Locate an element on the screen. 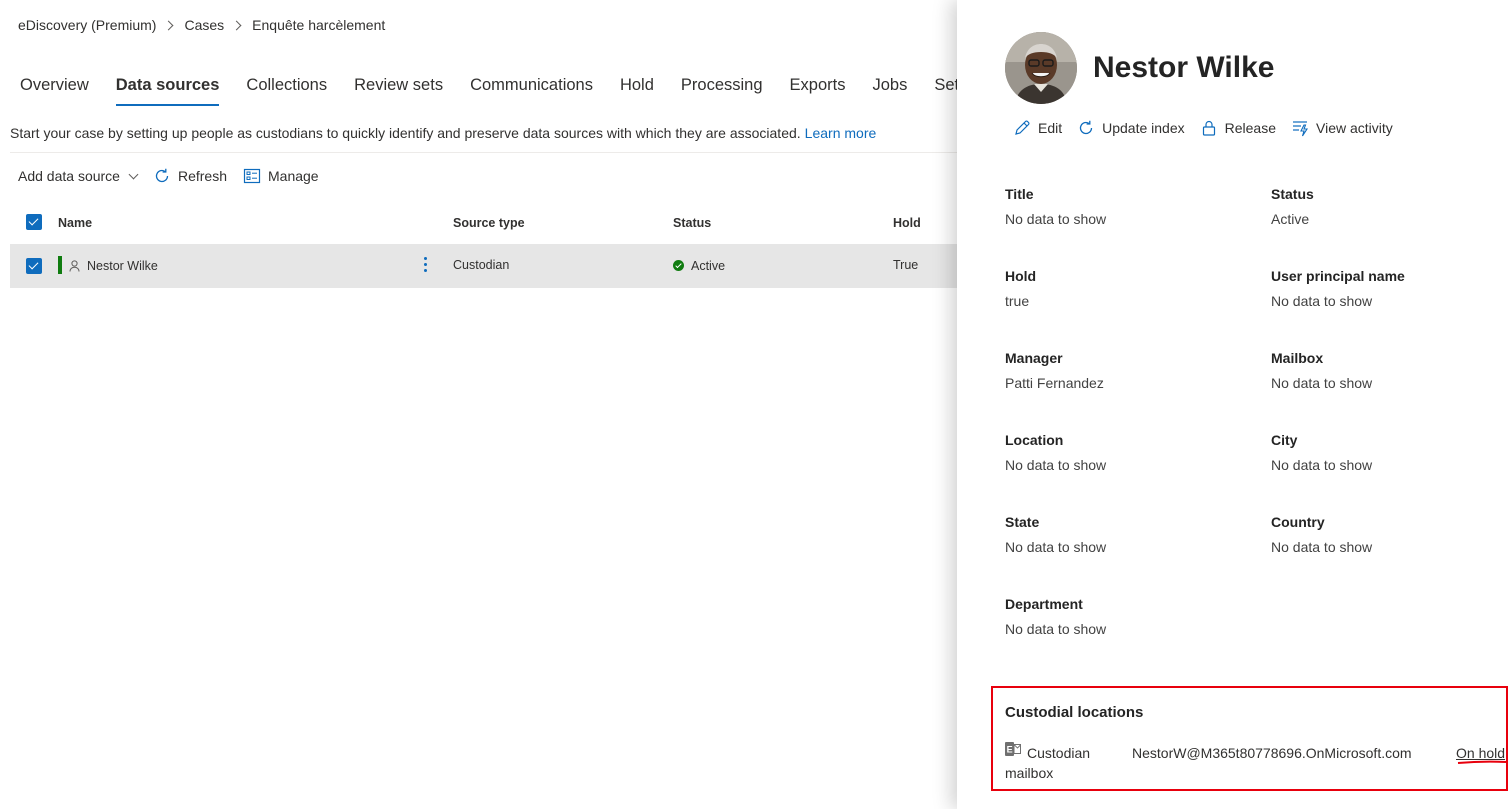 Image resolution: width=1509 pixels, height=809 pixels. tab-processing: Processing is located at coordinates (722, 91).